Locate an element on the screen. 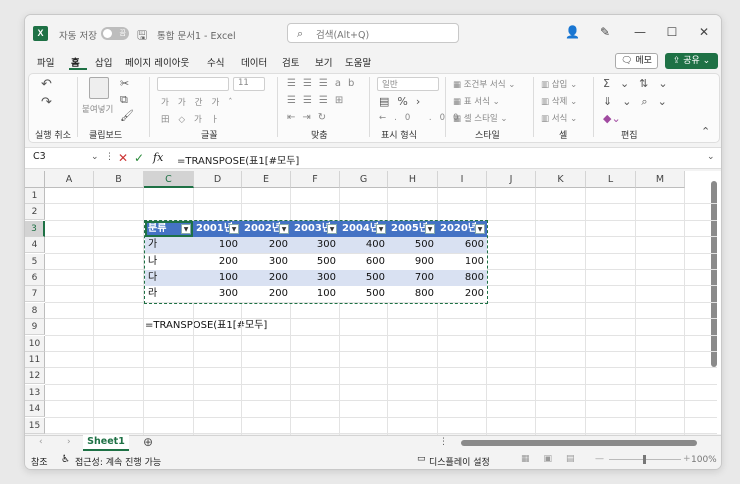 The image size is (740, 484). autosave-toggle: 끔 is located at coordinates (115, 33).